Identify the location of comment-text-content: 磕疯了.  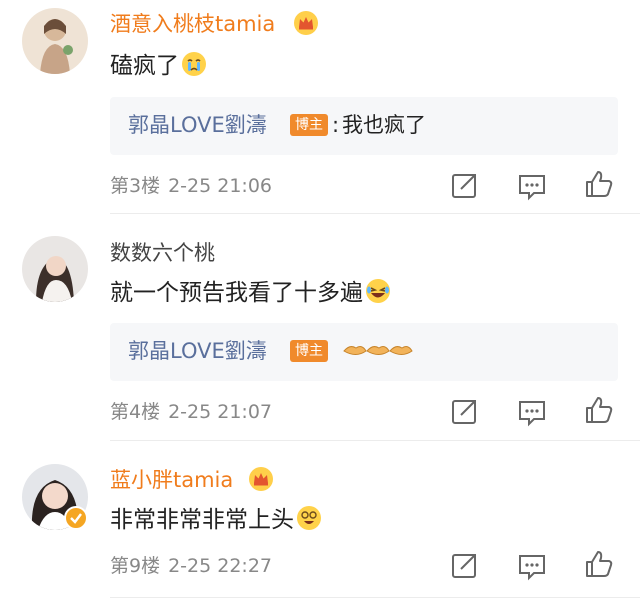
(144, 66).